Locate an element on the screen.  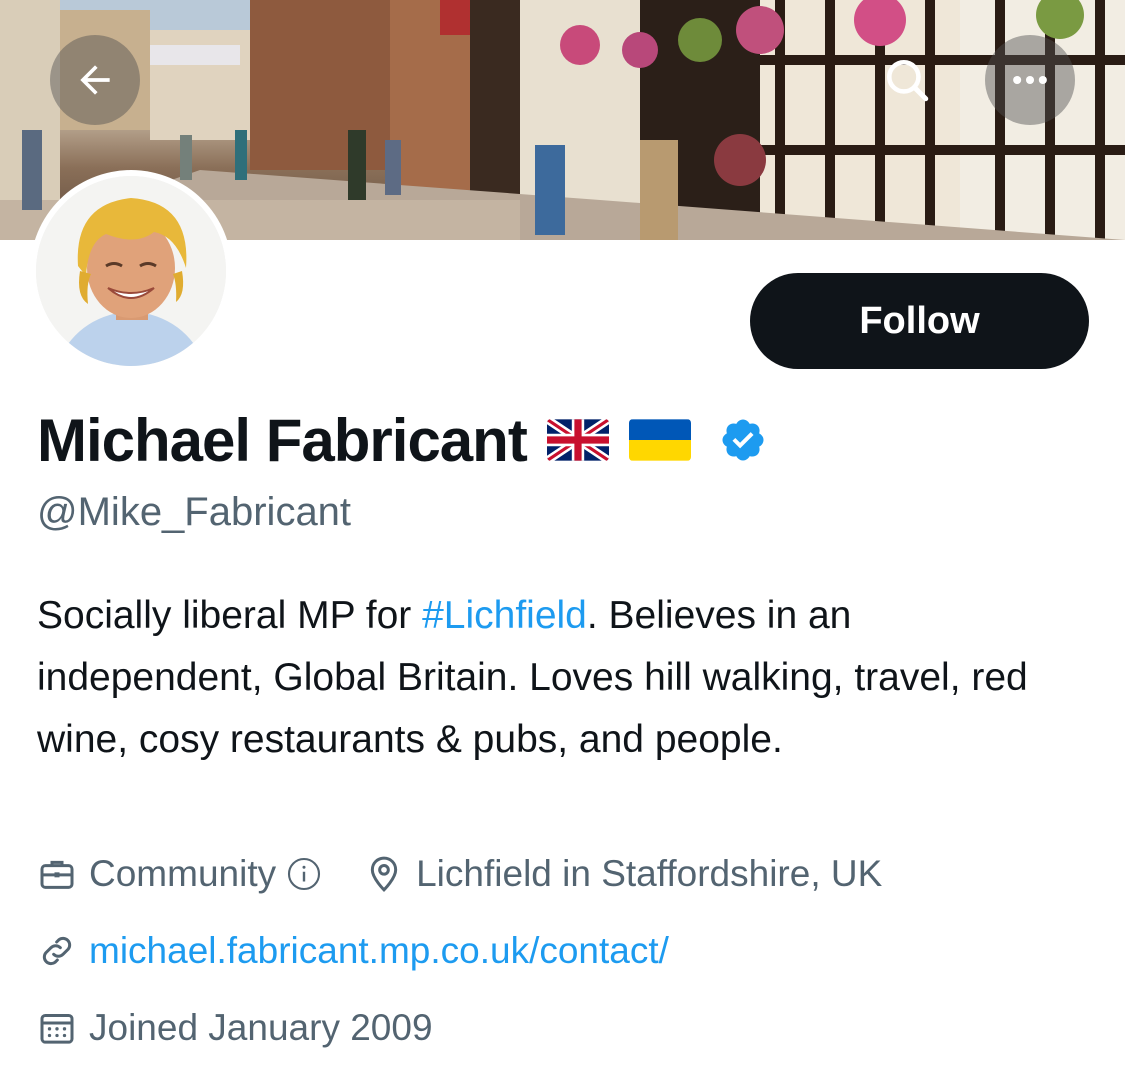
display-name: Michael Fabricant is located at coordinates (282, 440).